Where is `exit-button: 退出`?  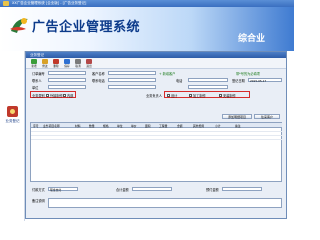
exit-button: 退出 is located at coordinates (89, 63).